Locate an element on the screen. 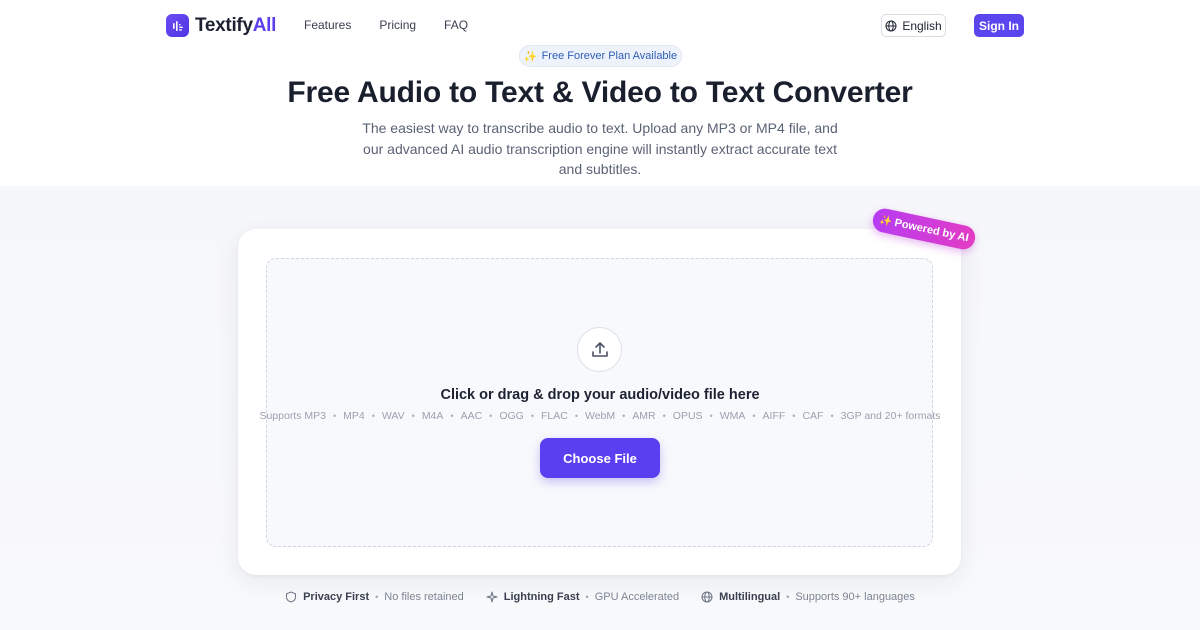  format-item: WebM is located at coordinates (600, 416).